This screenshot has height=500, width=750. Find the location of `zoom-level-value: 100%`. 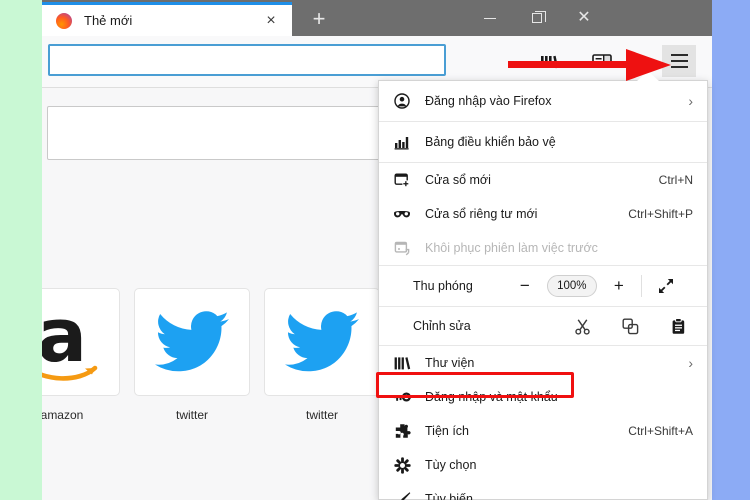

zoom-level-value: 100% is located at coordinates (571, 286).